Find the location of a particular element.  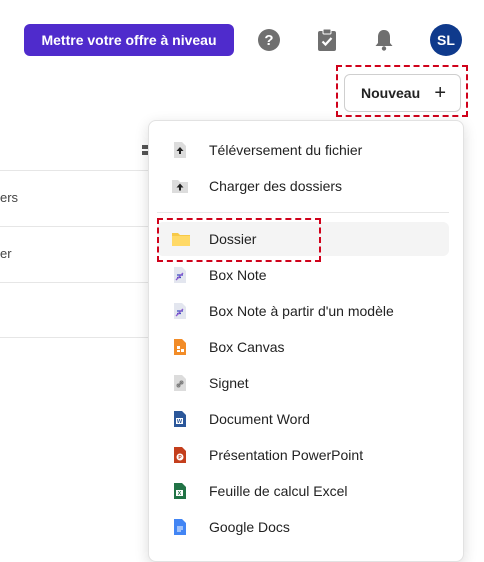

menu-item-label: Document Word is located at coordinates (259, 419).